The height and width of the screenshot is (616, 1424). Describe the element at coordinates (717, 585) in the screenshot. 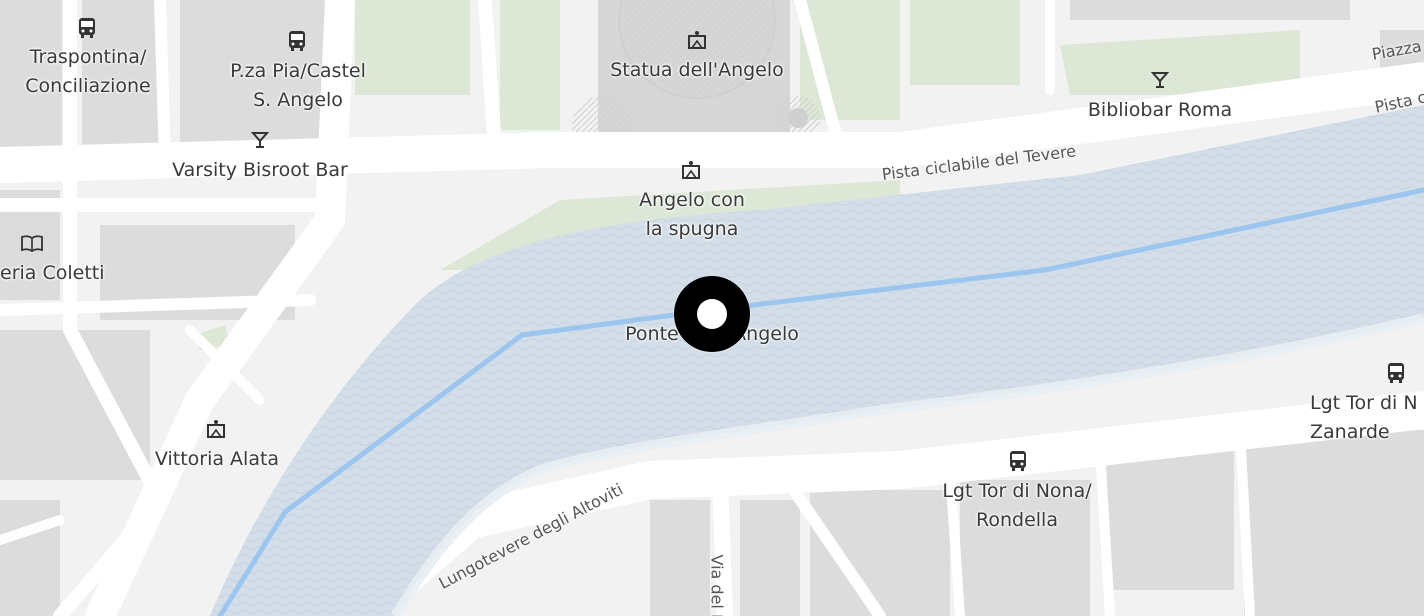

I see `street-label-via-del-b: Via del B` at that location.